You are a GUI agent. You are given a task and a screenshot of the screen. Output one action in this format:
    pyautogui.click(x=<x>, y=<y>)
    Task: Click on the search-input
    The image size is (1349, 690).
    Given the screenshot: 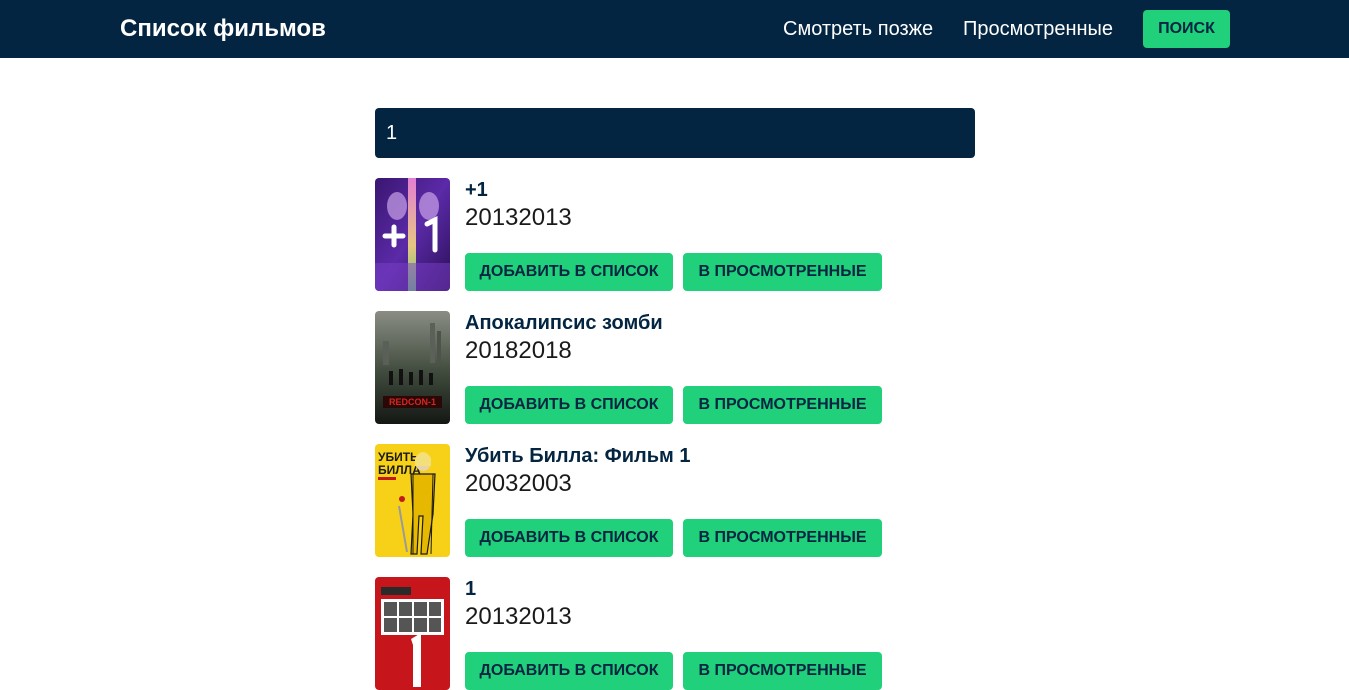 What is the action you would take?
    pyautogui.click(x=675, y=133)
    